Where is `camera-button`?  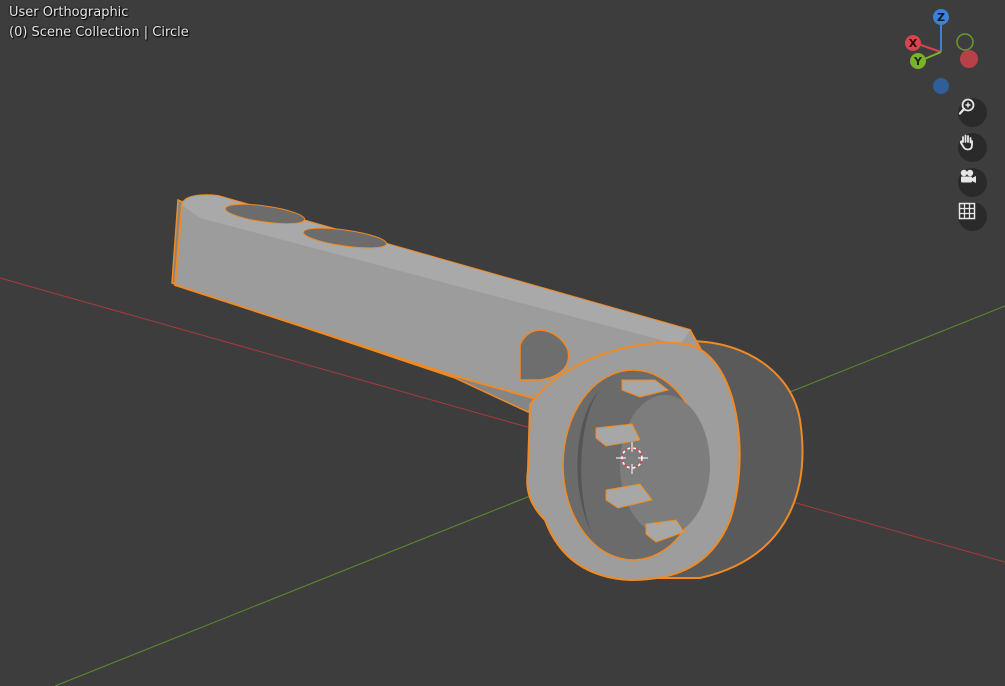
camera-button is located at coordinates (972, 182).